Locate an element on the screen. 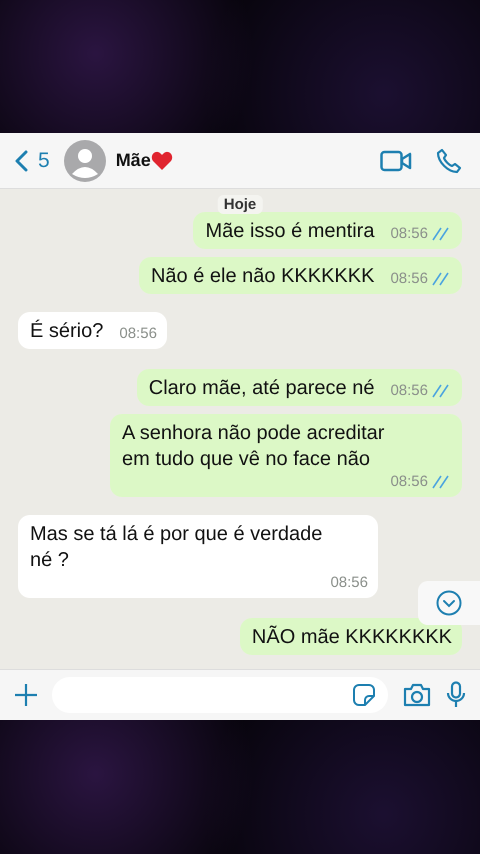 Image resolution: width=480 pixels, height=854 pixels. chevron-down-circle-icon is located at coordinates (449, 603).